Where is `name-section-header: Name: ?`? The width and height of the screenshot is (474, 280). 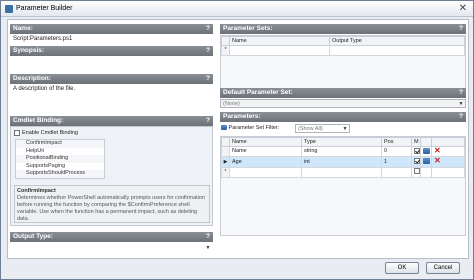 name-section-header: Name: ? is located at coordinates (111, 29).